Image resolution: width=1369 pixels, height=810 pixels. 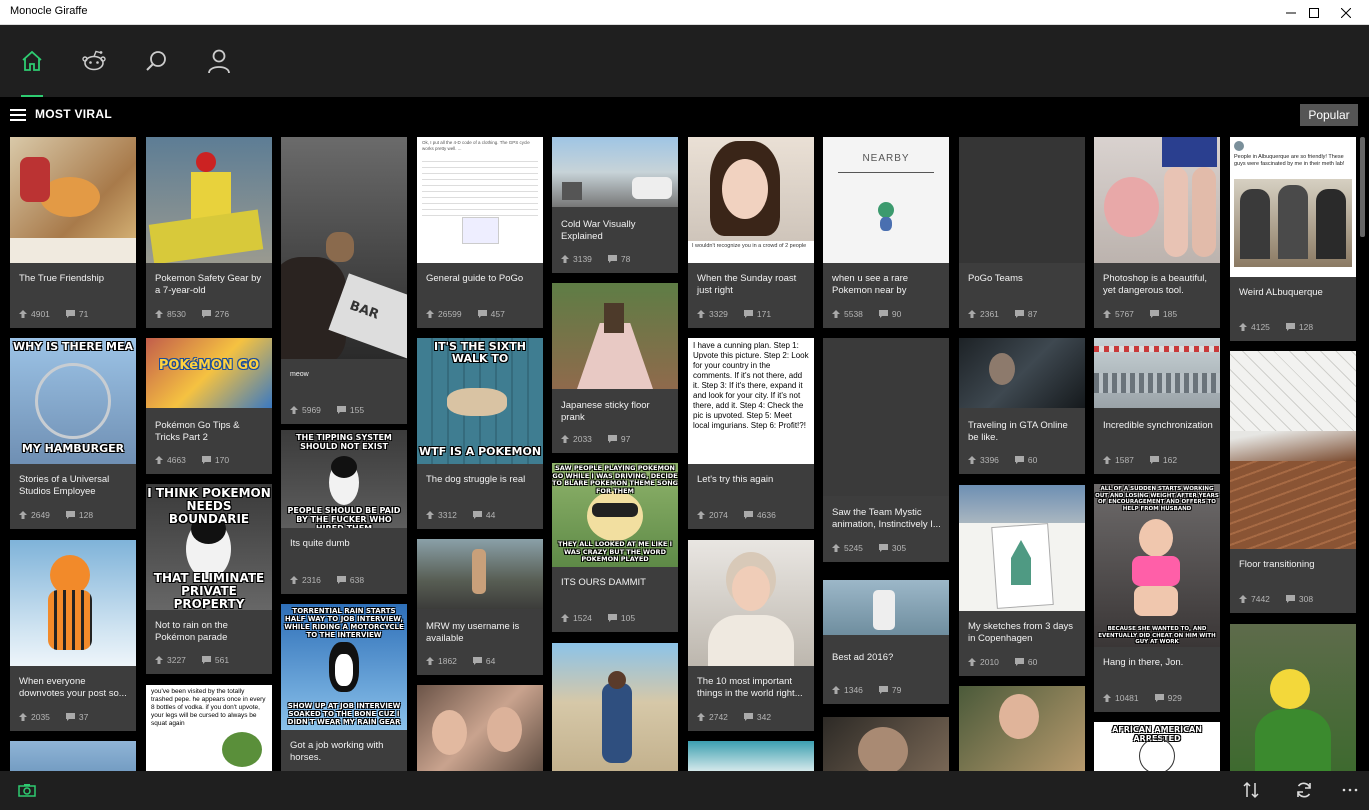 I want to click on meme-bottom-text: MY HAMBURGER, so click(x=73, y=448).